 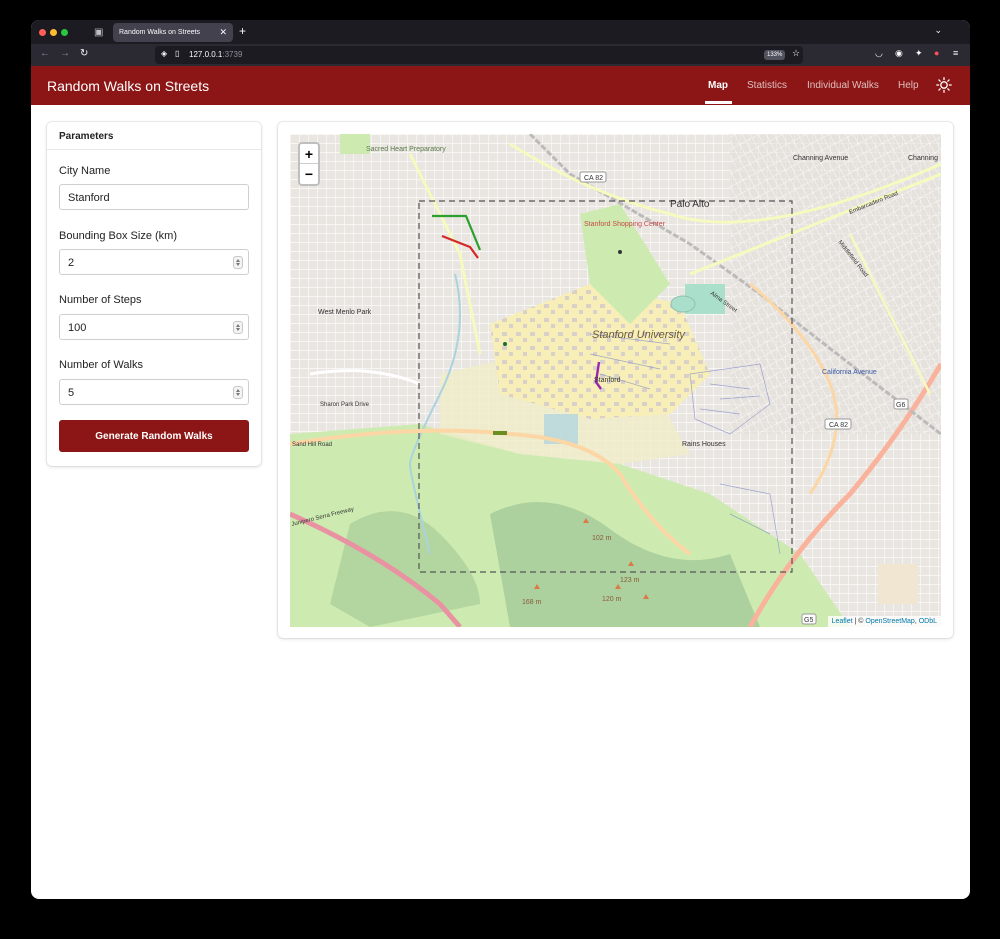 What do you see at coordinates (938, 30) in the screenshot?
I see `chevron-down-icon: ⌄` at bounding box center [938, 30].